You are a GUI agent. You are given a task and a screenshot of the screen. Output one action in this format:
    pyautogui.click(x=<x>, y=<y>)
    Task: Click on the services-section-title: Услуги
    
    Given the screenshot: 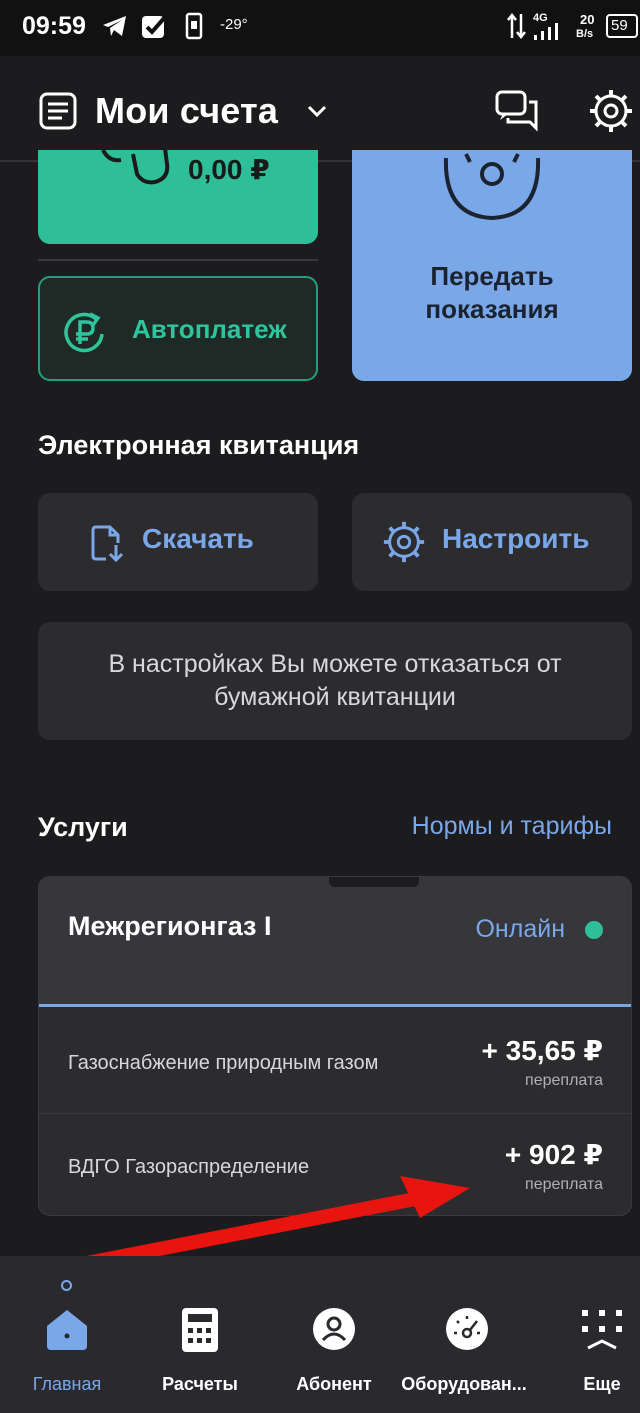 What is the action you would take?
    pyautogui.click(x=83, y=827)
    